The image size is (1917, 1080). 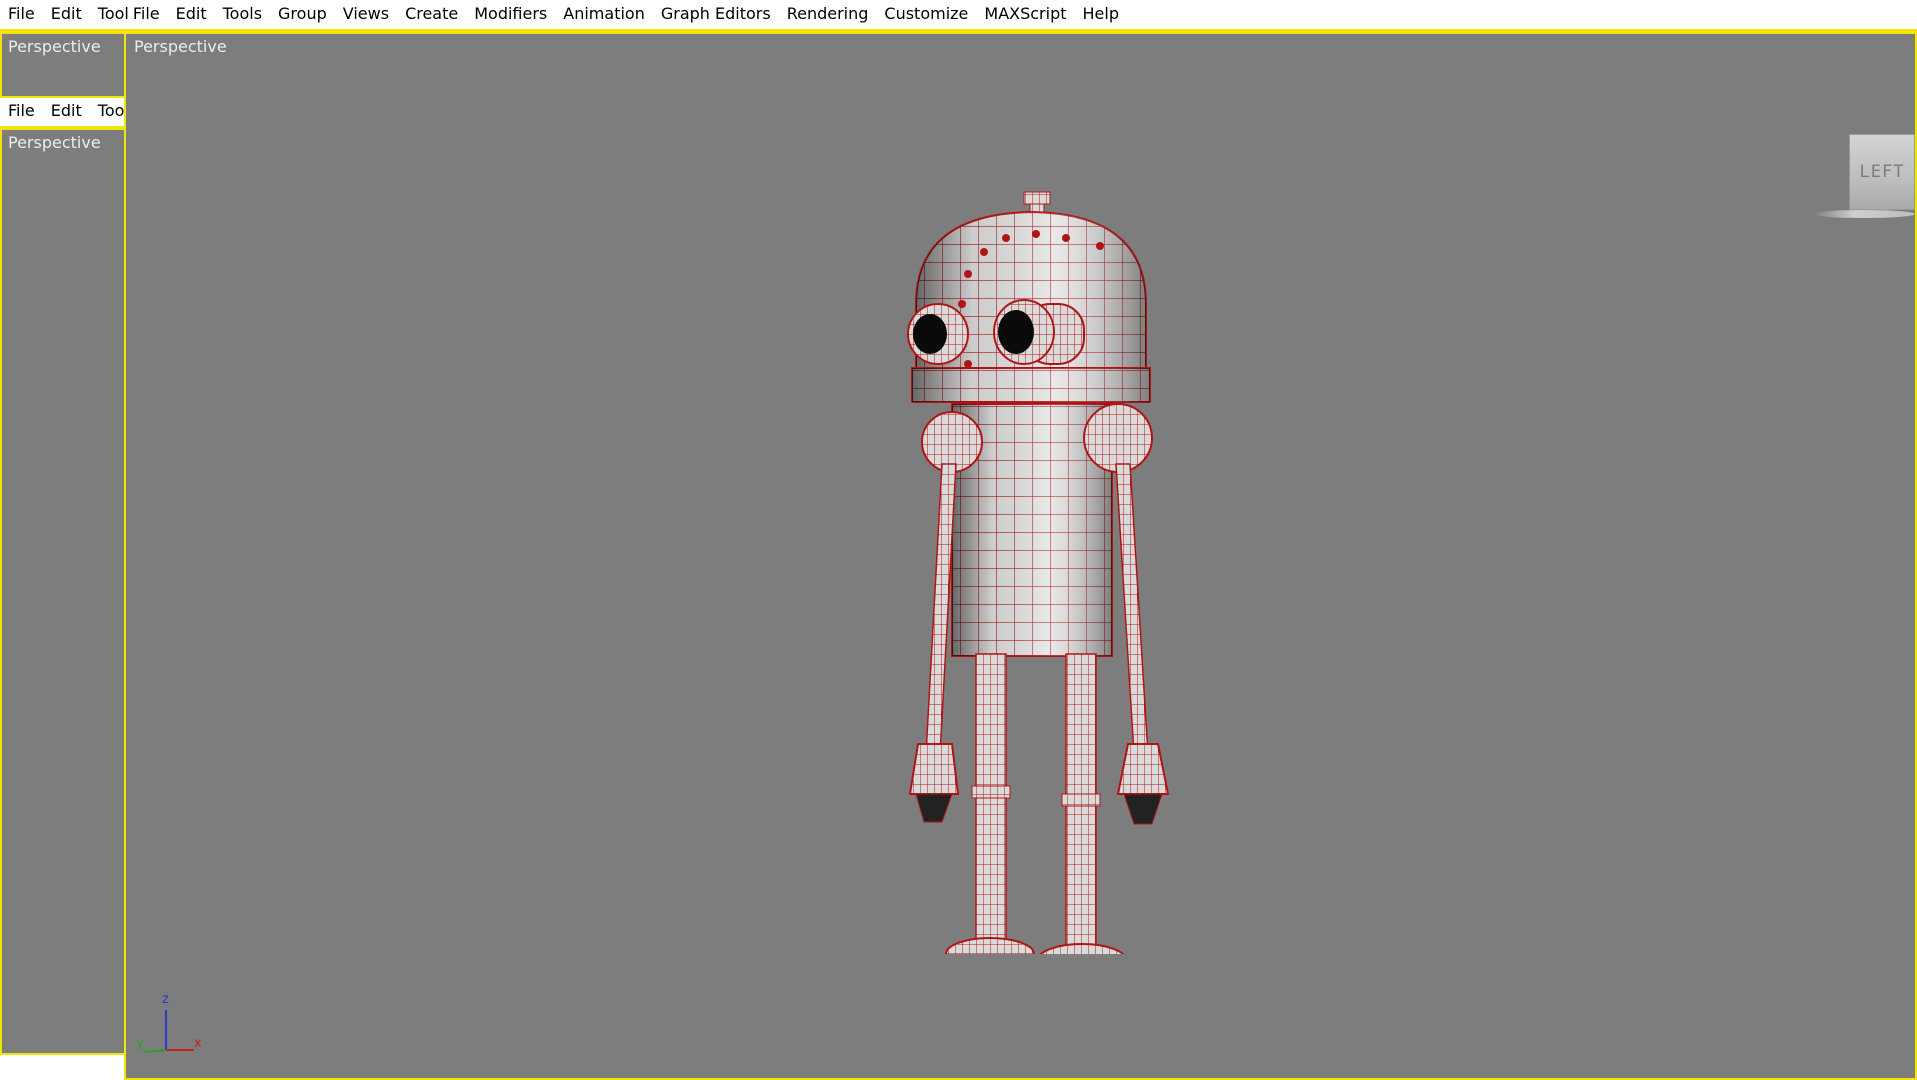 I want to click on left-menubar: File Edit Tool, so click(x=63, y=113).